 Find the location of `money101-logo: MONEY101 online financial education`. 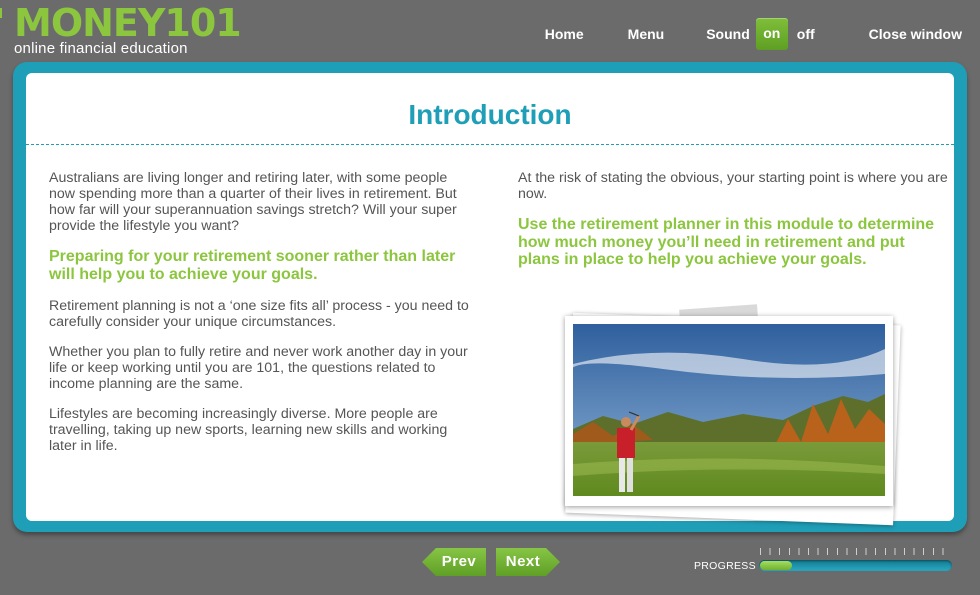

money101-logo: MONEY101 online financial education is located at coordinates (128, 29).